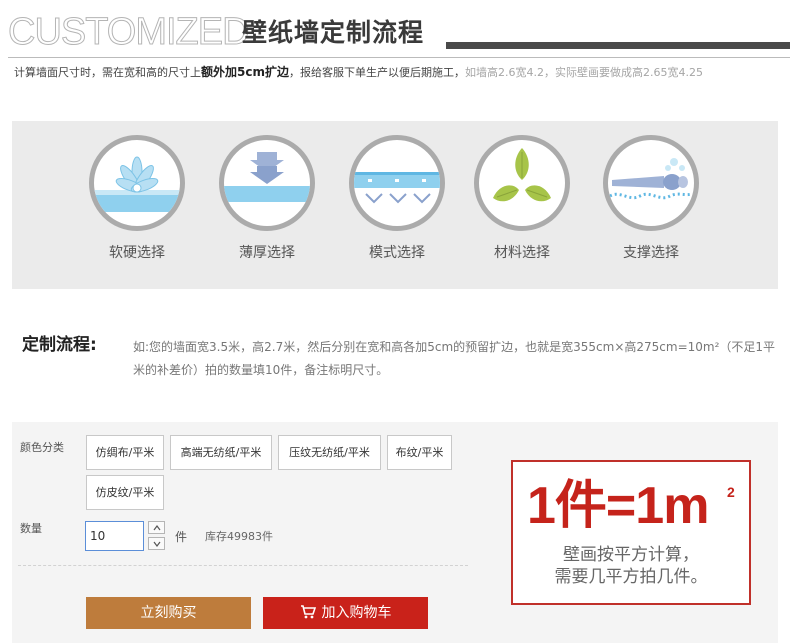 The image size is (790, 643). I want to click on quantity-unit: 件, so click(181, 537).